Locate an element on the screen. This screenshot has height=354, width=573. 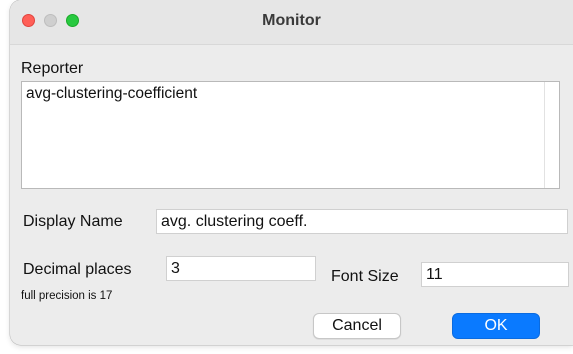
font-size-field: 11 is located at coordinates (495, 274).